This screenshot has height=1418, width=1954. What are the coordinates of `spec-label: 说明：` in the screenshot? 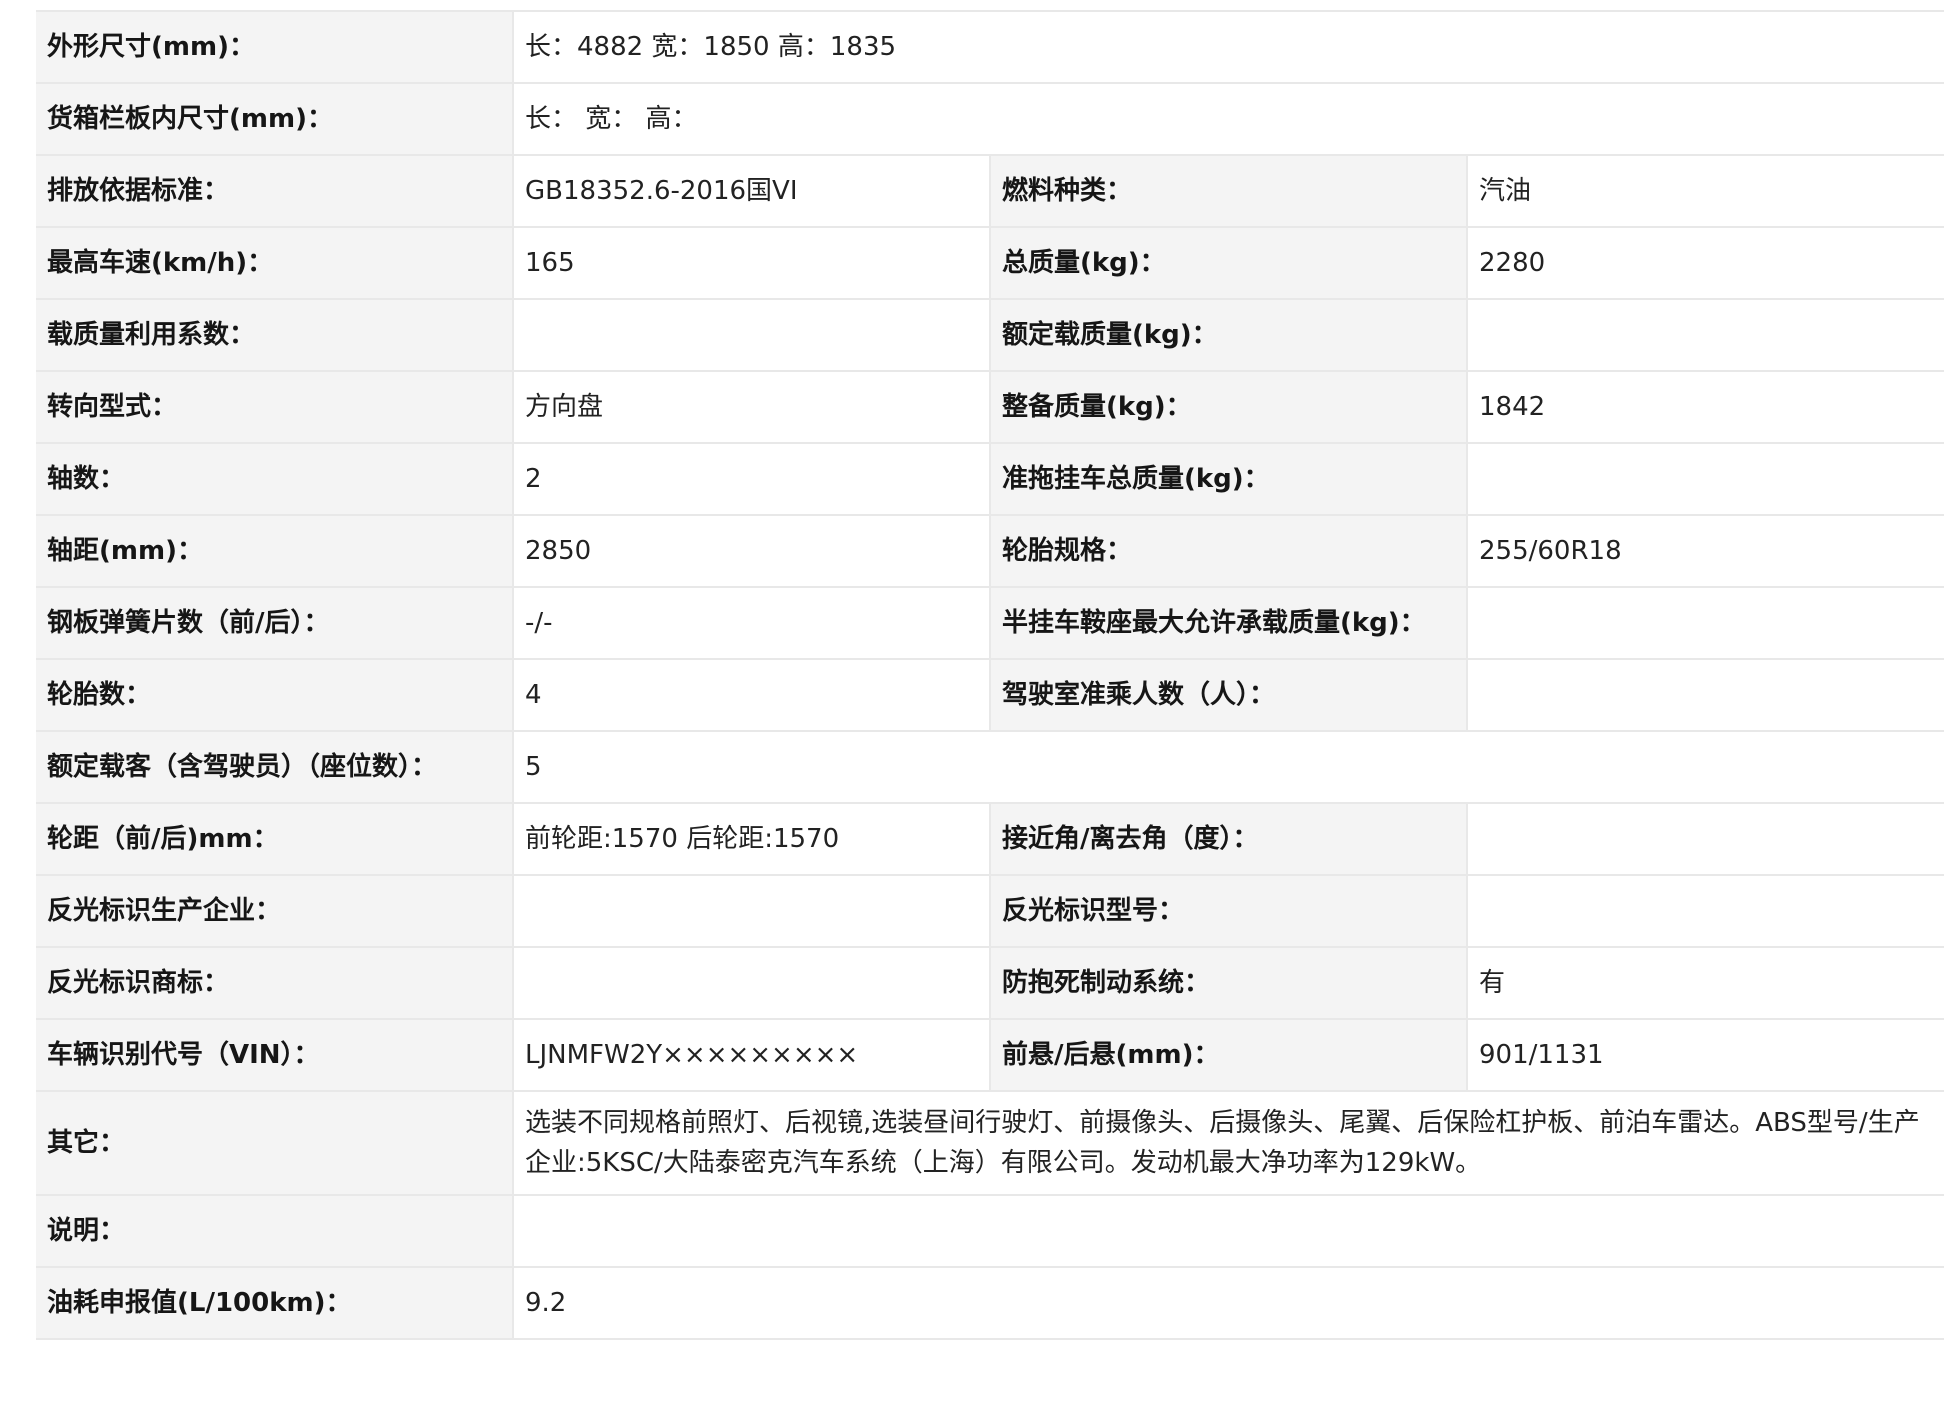 It's located at (274, 1231).